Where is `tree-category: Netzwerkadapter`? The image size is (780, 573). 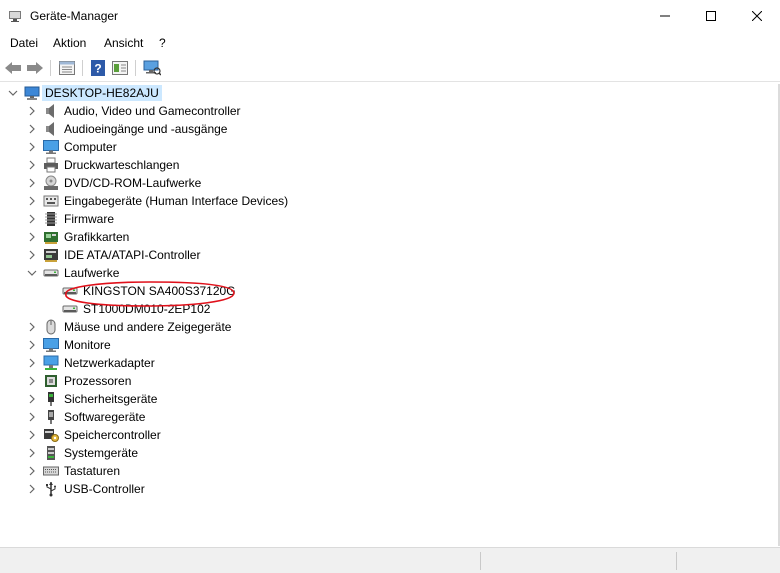
tree-category: Netzwerkadapter is located at coordinates (385, 363).